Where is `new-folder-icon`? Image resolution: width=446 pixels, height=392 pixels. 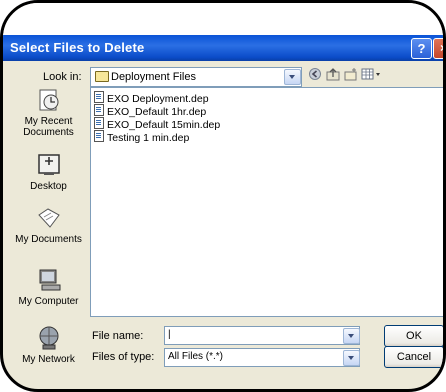 new-folder-icon is located at coordinates (351, 75).